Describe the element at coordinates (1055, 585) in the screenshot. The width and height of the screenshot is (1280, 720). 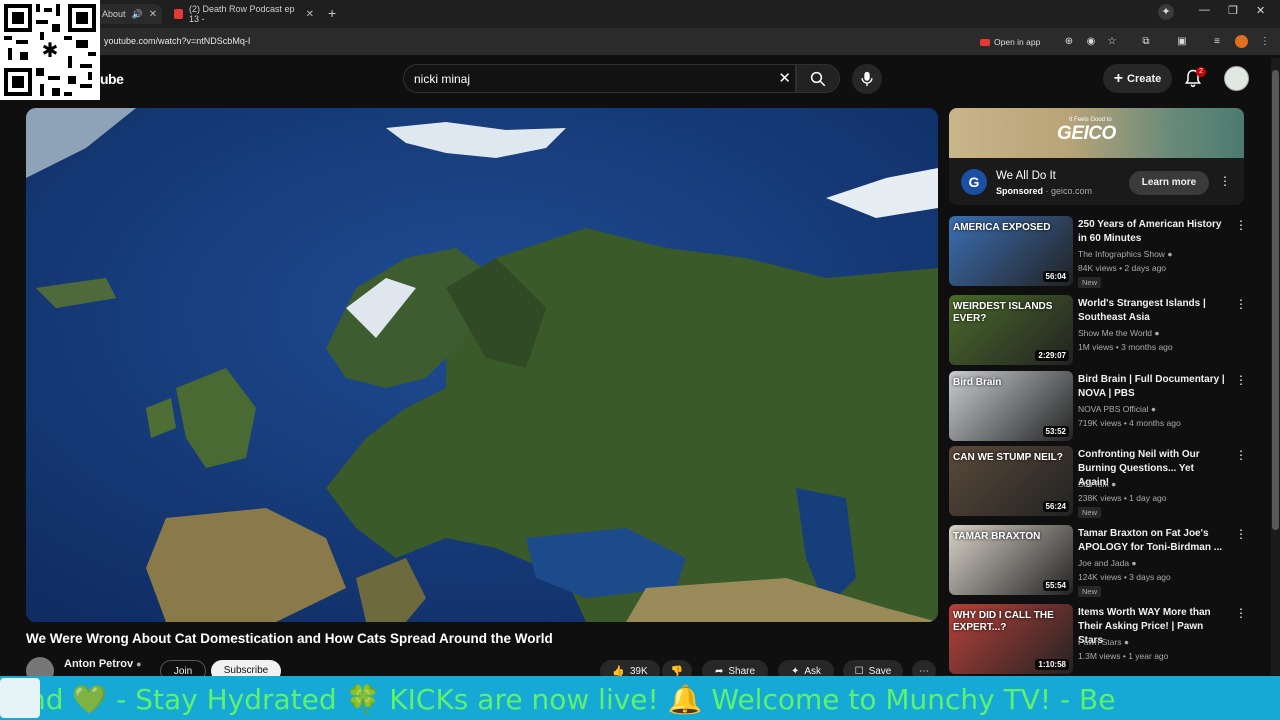
I see `video-duration: 55:54` at that location.